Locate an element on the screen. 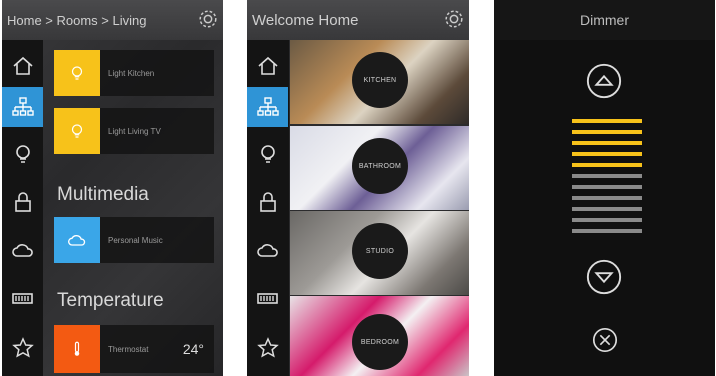 The width and height of the screenshot is (716, 376). tile-label: Personal Music is located at coordinates (135, 240).